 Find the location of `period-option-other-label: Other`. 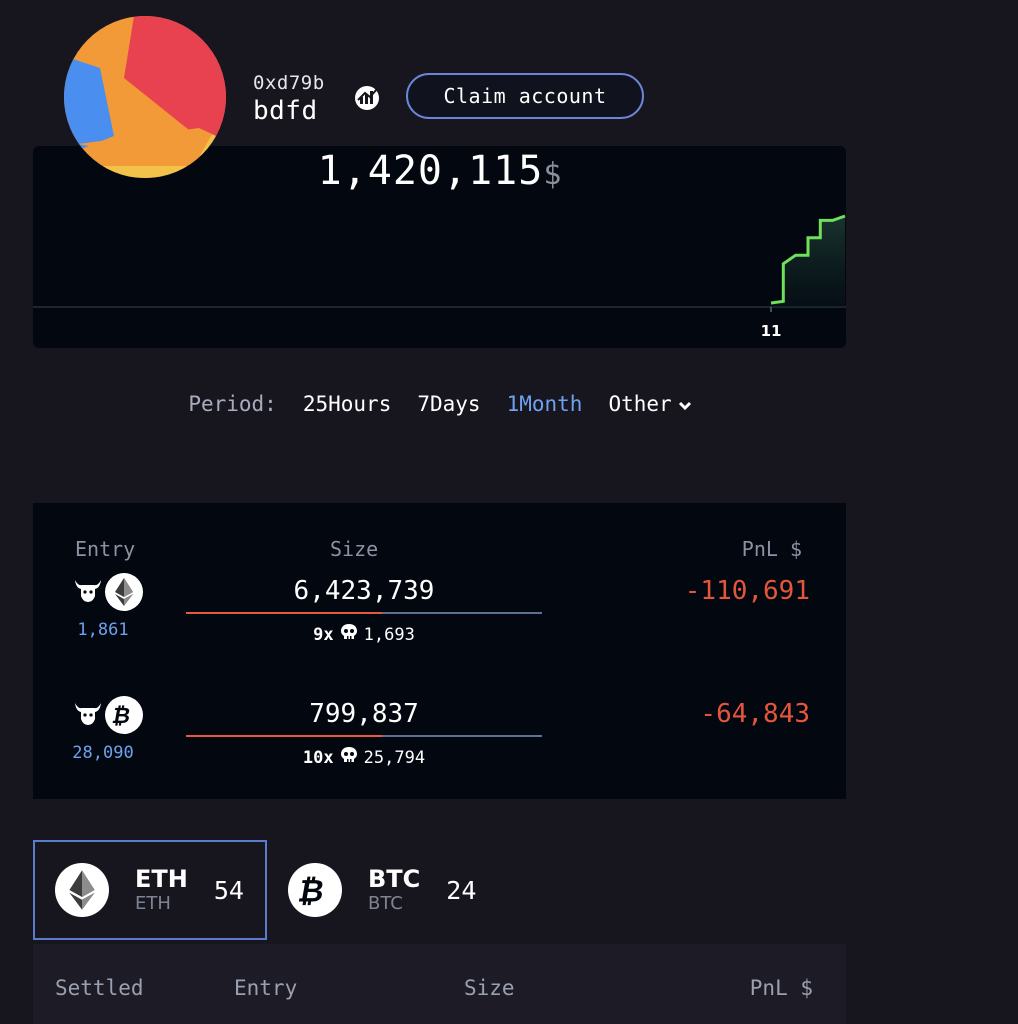

period-option-other-label: Other is located at coordinates (640, 404).